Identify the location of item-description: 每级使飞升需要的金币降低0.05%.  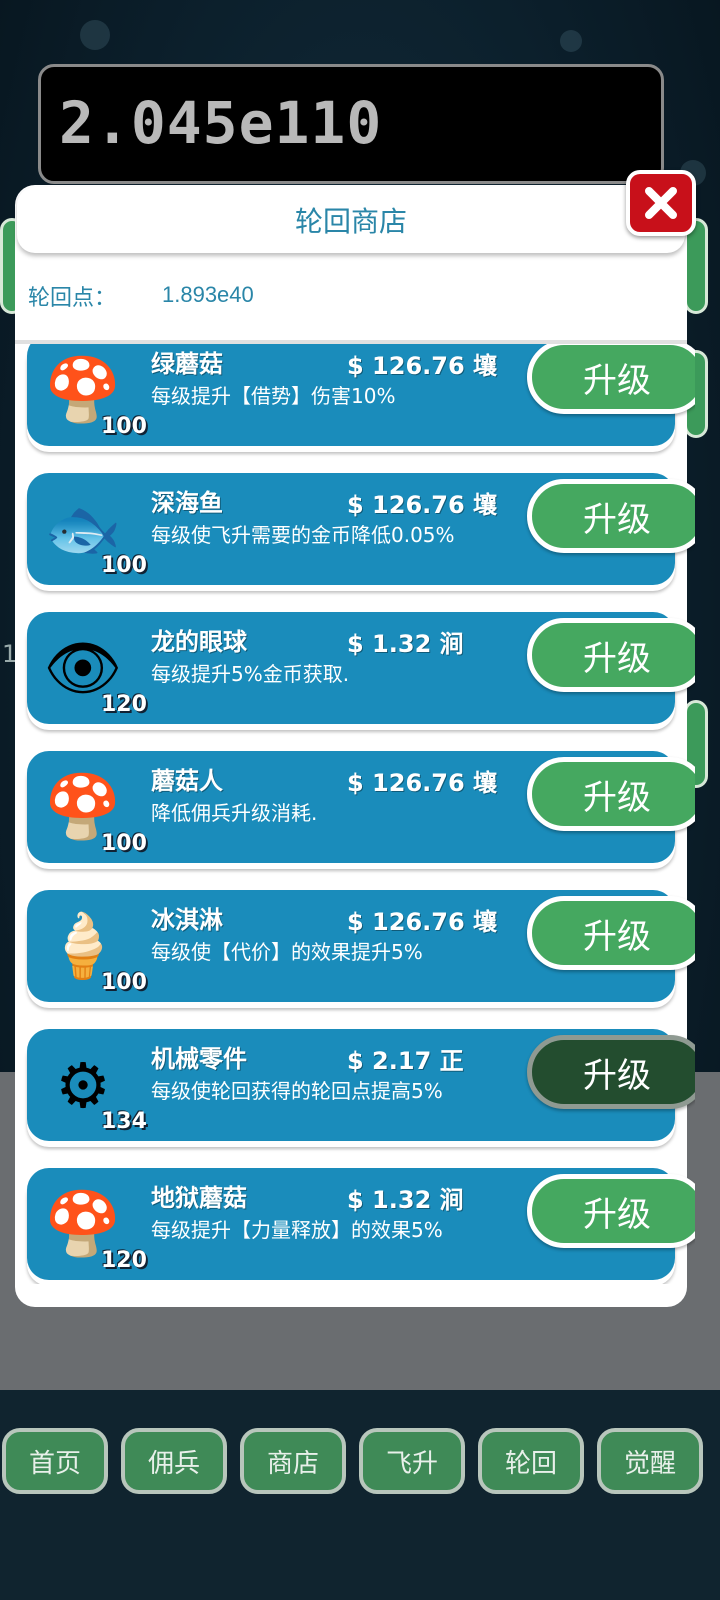
(303, 535).